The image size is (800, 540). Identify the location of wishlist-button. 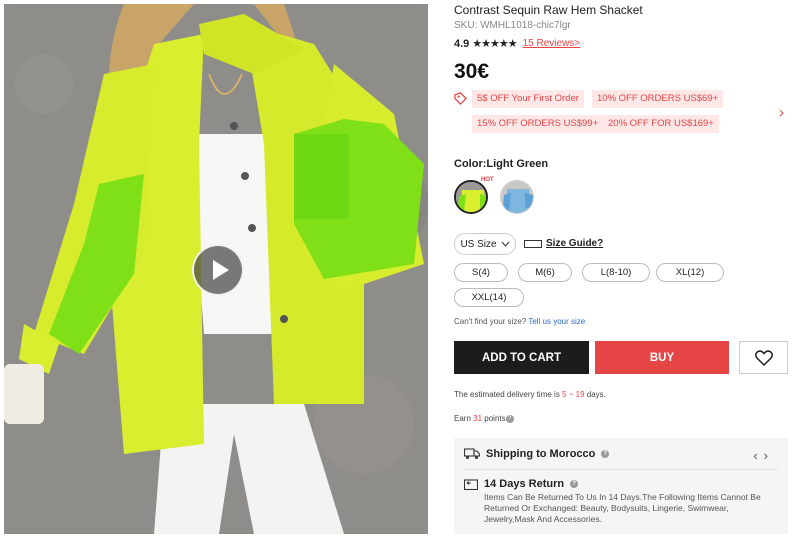
(763, 357).